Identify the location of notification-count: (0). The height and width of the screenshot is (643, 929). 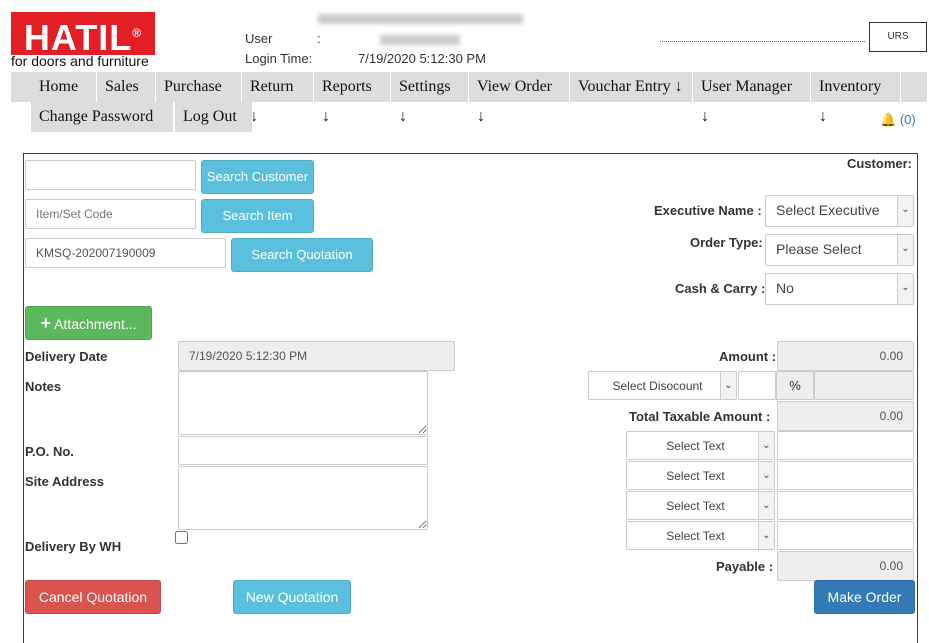
(907, 119).